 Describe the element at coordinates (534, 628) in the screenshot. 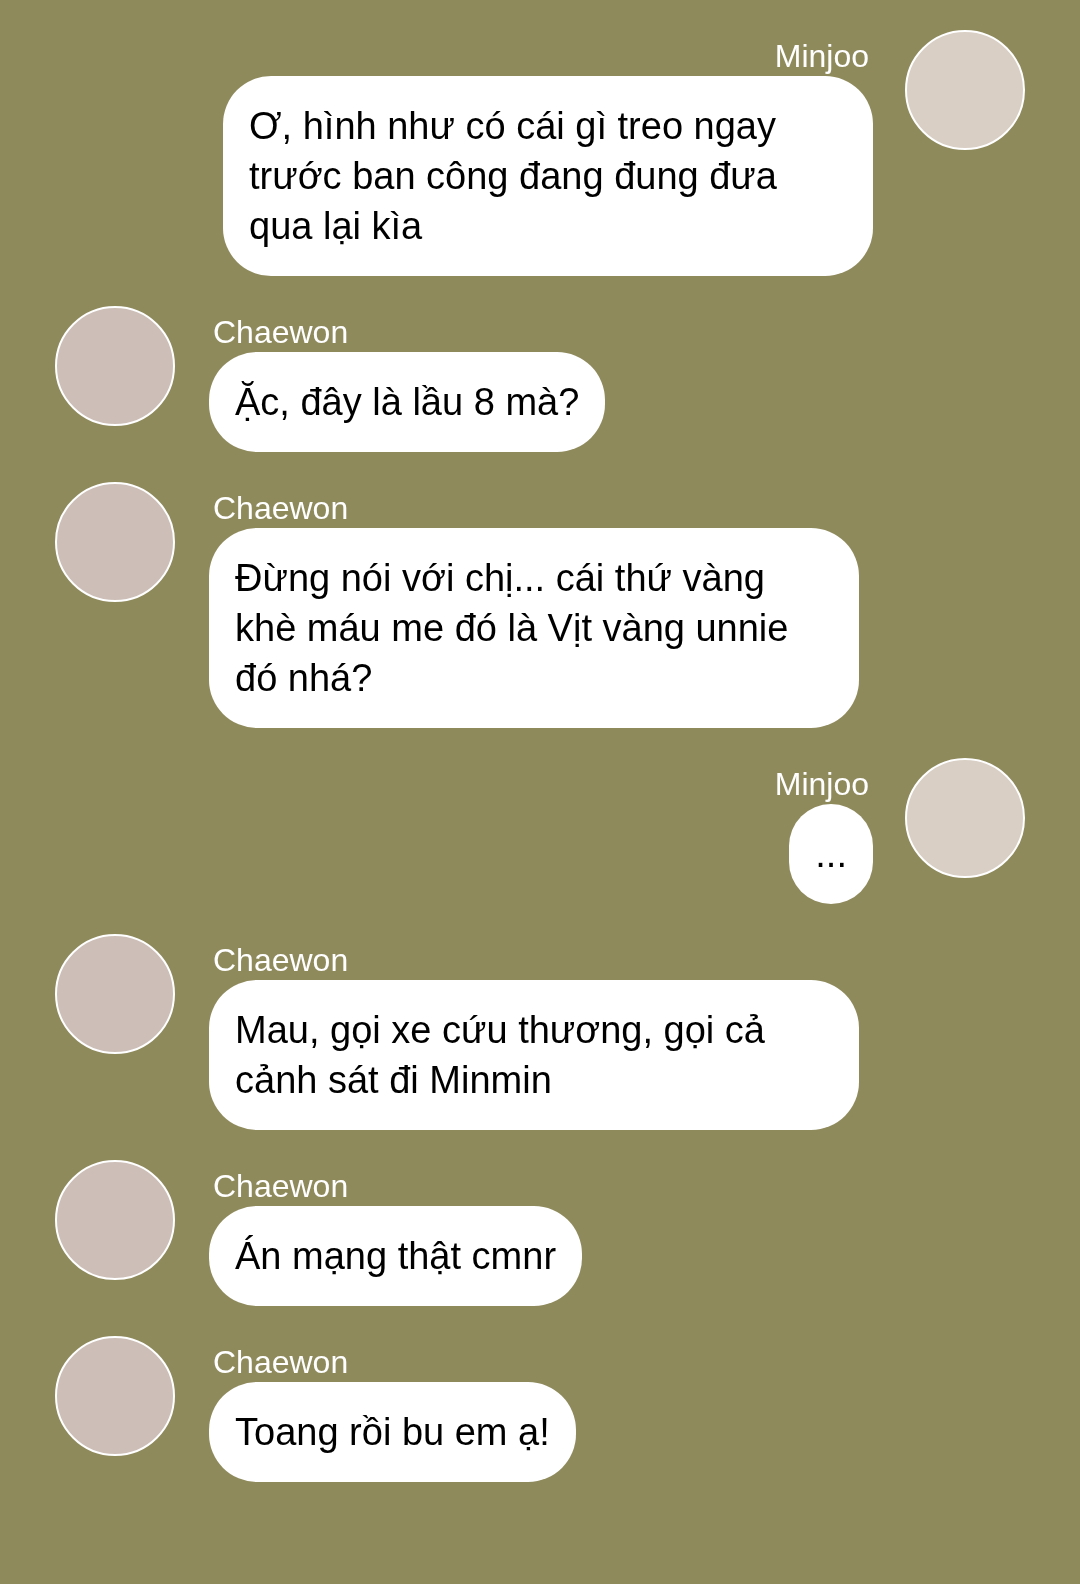

I see `message-bubble: Đừng nói với chị... cái thứ vàng khè máu me đó là Vịt vàng unnie đó nhá?` at that location.